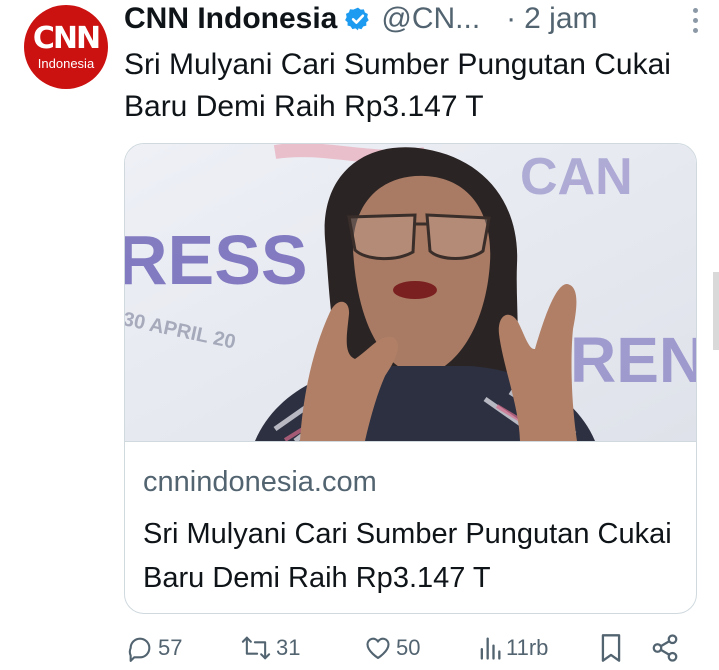 This screenshot has width=719, height=670. I want to click on action-bar: 57 31 50 11rb, so click(411, 648).